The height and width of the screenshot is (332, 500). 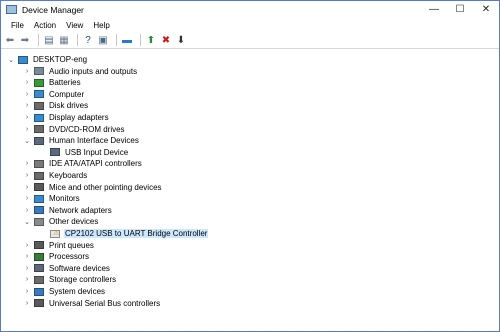 I want to click on console-icon: ▣, so click(x=103, y=40).